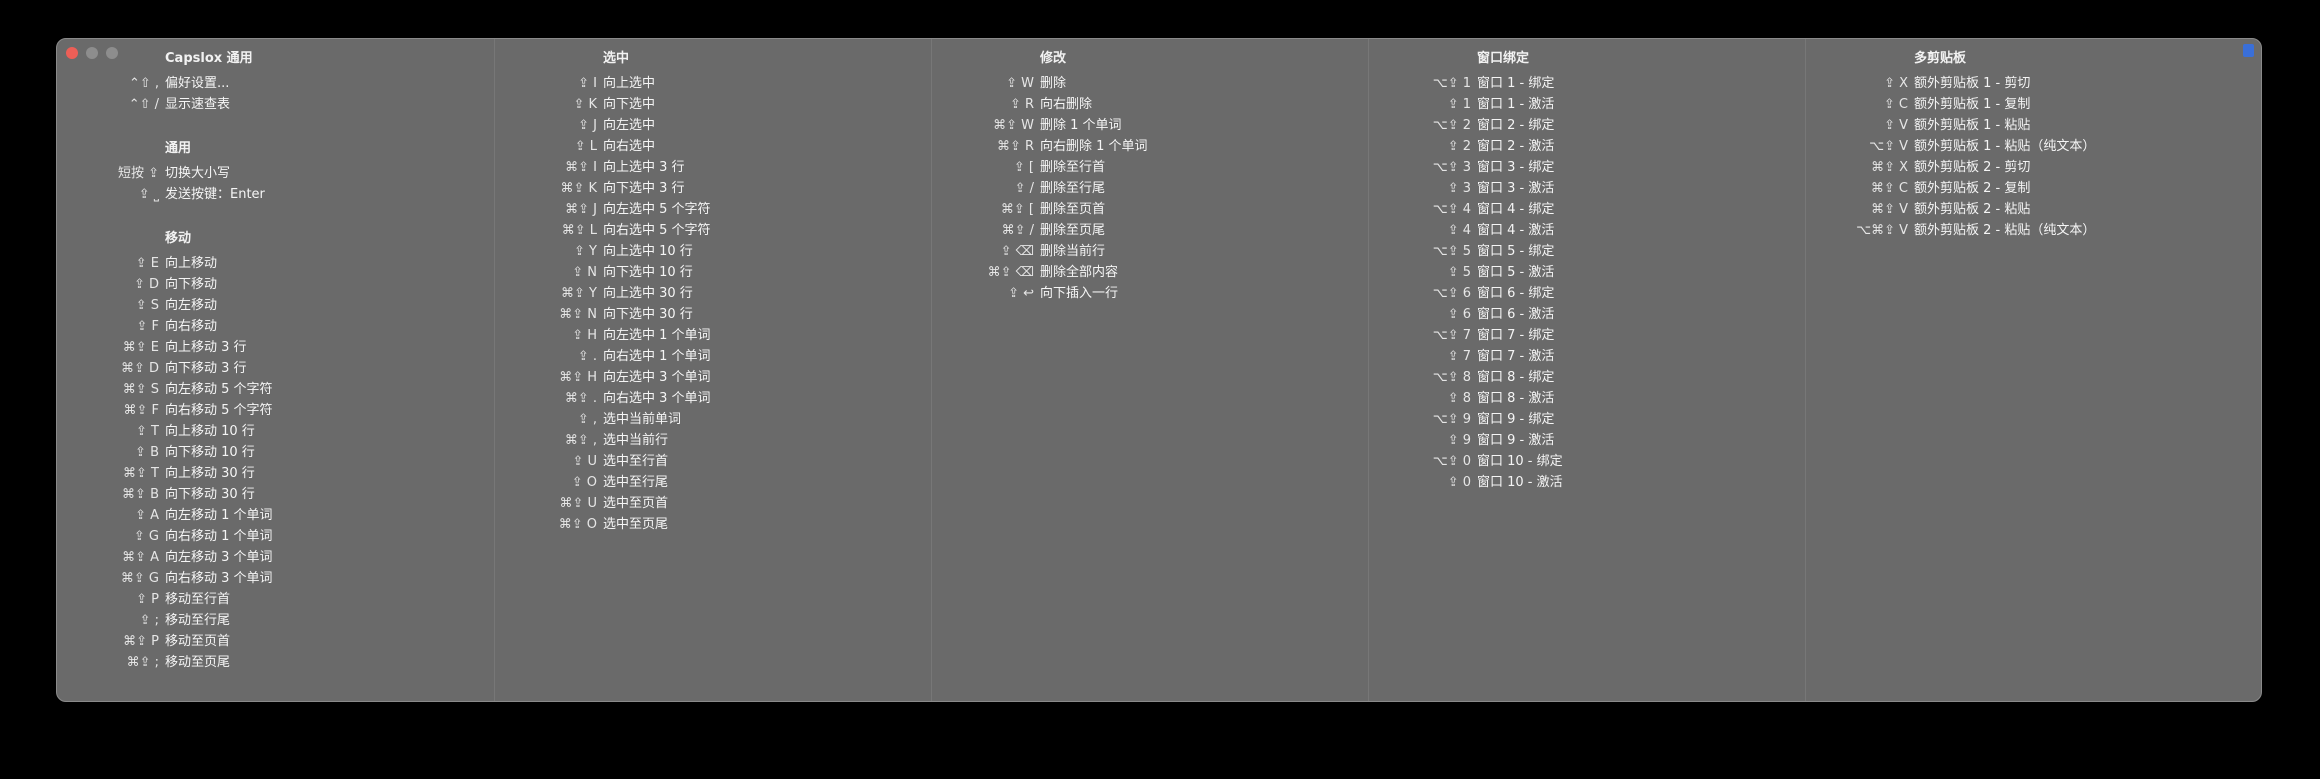 The width and height of the screenshot is (2320, 779). I want to click on shortcut-keys: ⌃⇧ /, so click(143, 104).